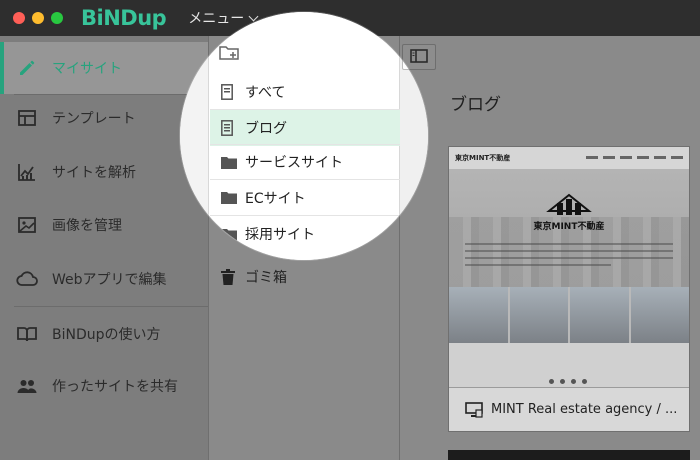 The height and width of the screenshot is (460, 700). Describe the element at coordinates (569, 315) in the screenshot. I see `thumbnail-photos` at that location.